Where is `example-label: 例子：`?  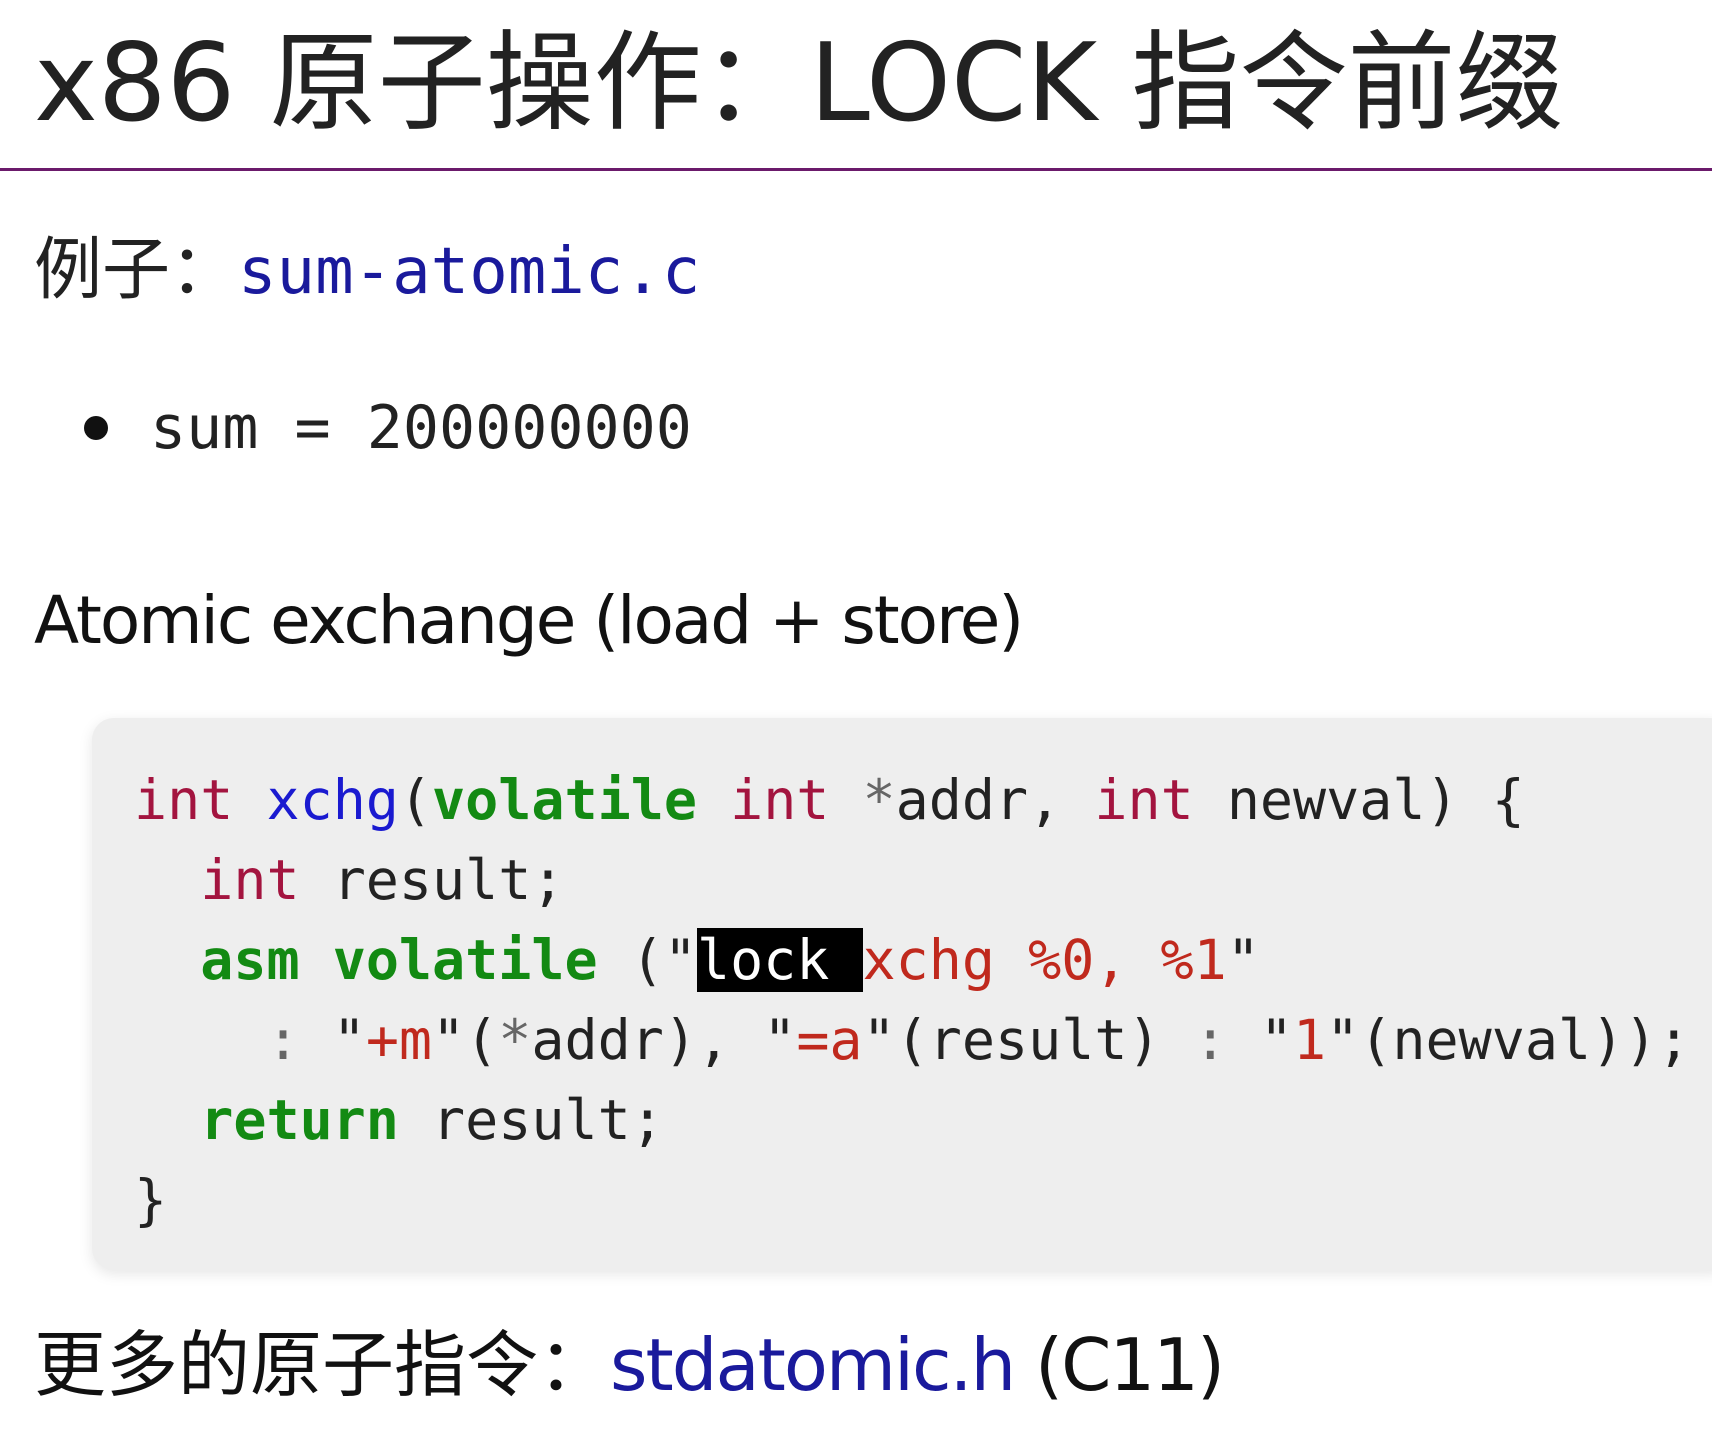
example-label: 例子： is located at coordinates (136, 270).